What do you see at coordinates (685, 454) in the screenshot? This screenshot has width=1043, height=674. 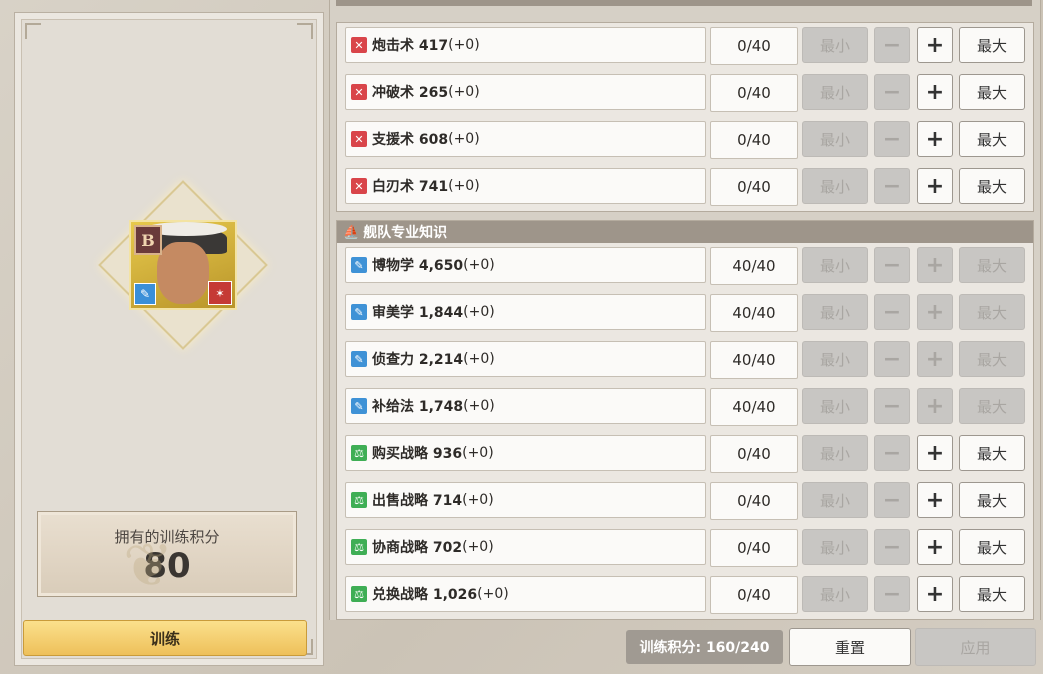 I see `skill-row: ⚖ 购买战略 936 (+0) 0/40 最小 − + 最大` at bounding box center [685, 454].